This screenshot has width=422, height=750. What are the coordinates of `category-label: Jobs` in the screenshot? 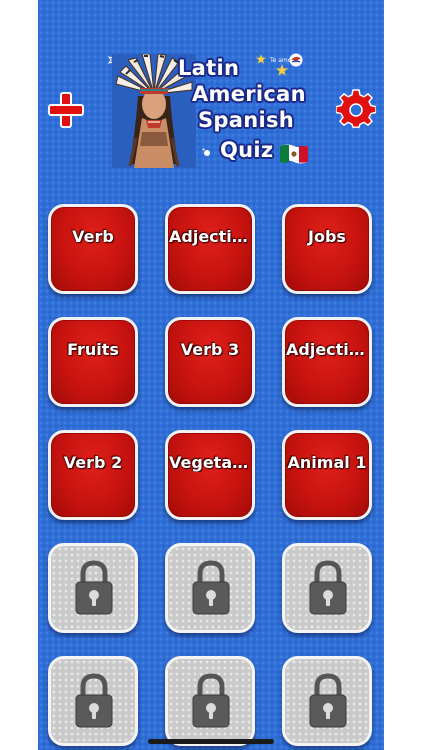 It's located at (327, 236).